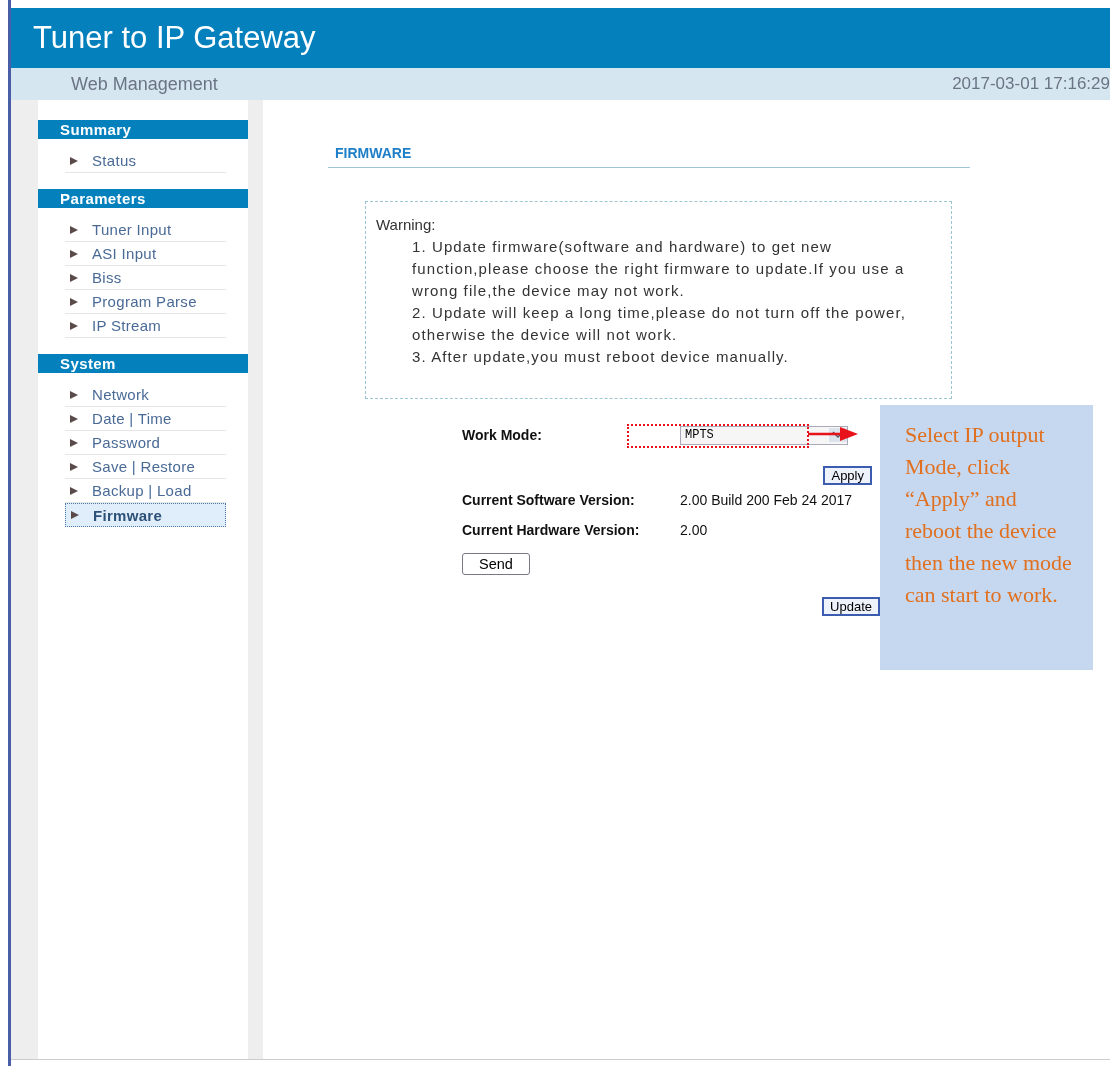 The height and width of the screenshot is (1066, 1110). I want to click on sidebar-item: Password, so click(145, 443).